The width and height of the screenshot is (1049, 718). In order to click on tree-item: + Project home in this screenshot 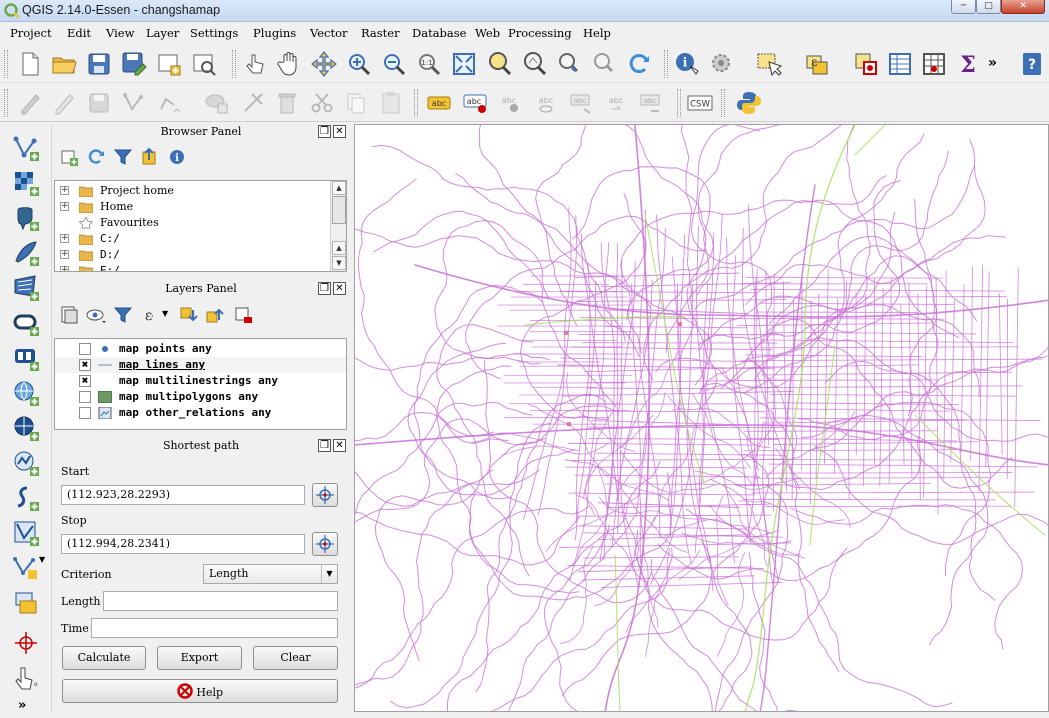, I will do `click(200, 191)`.